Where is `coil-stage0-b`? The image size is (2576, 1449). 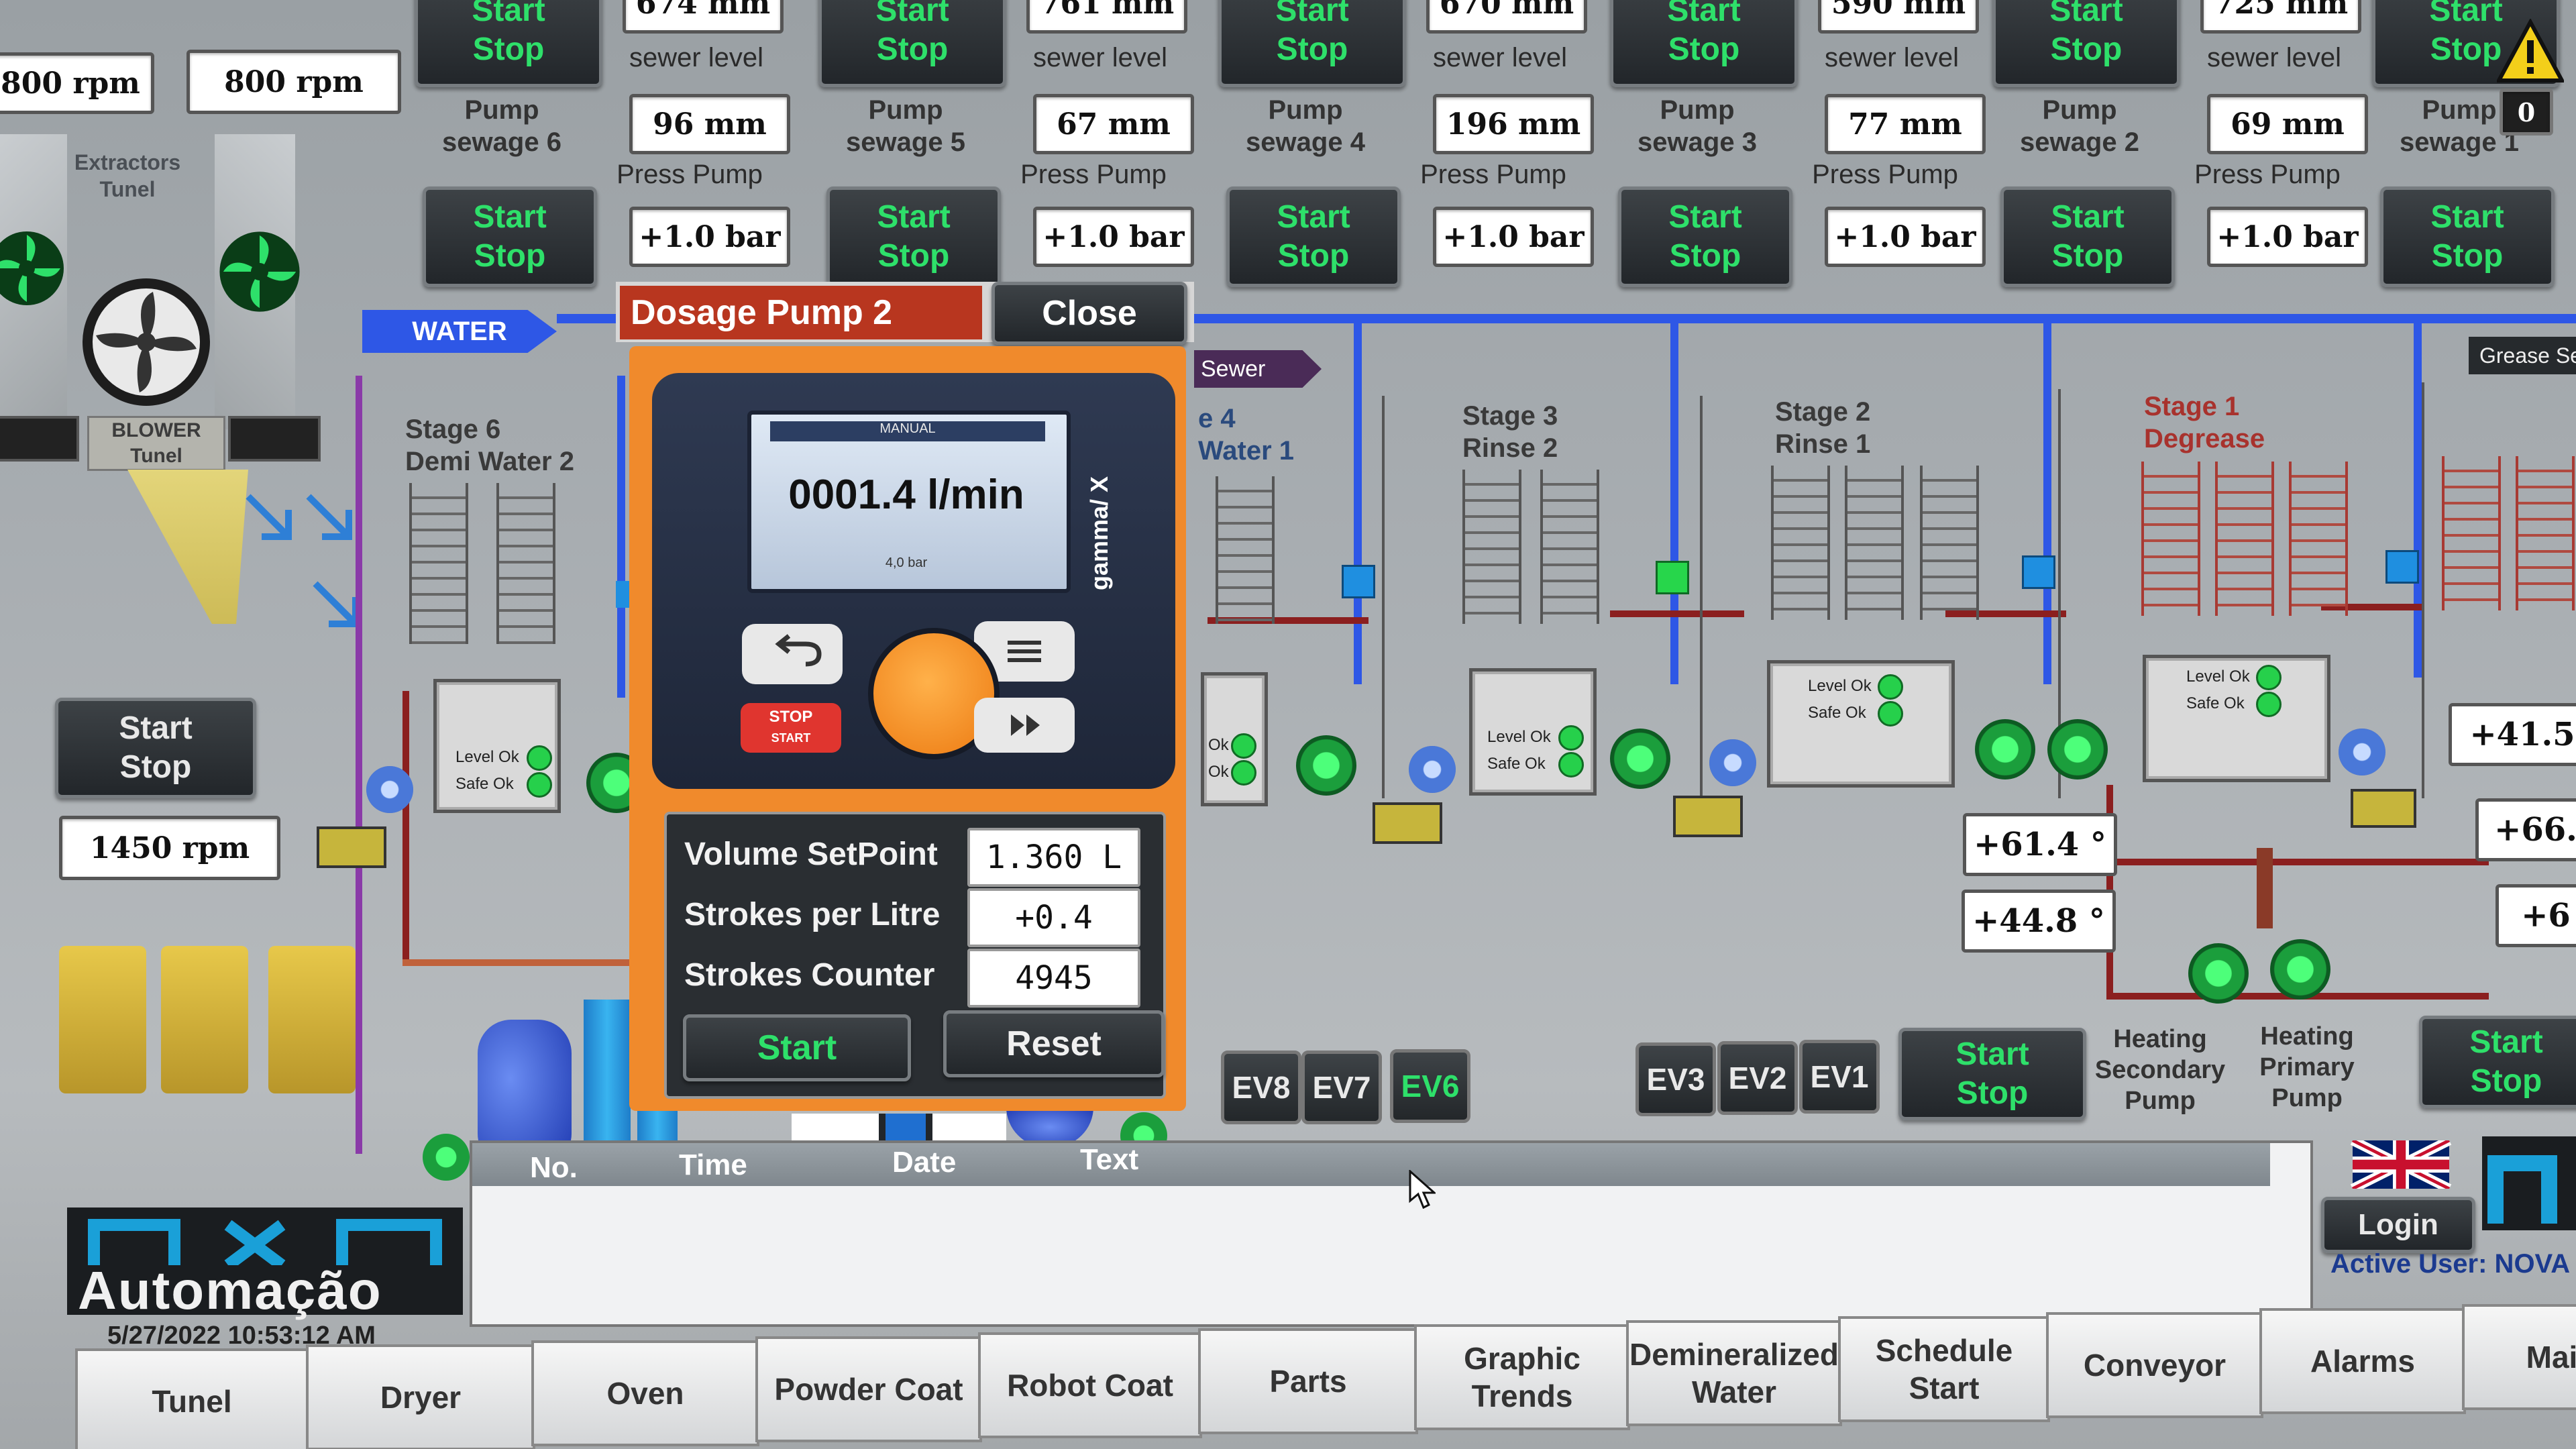
coil-stage0-b is located at coordinates (2545, 533).